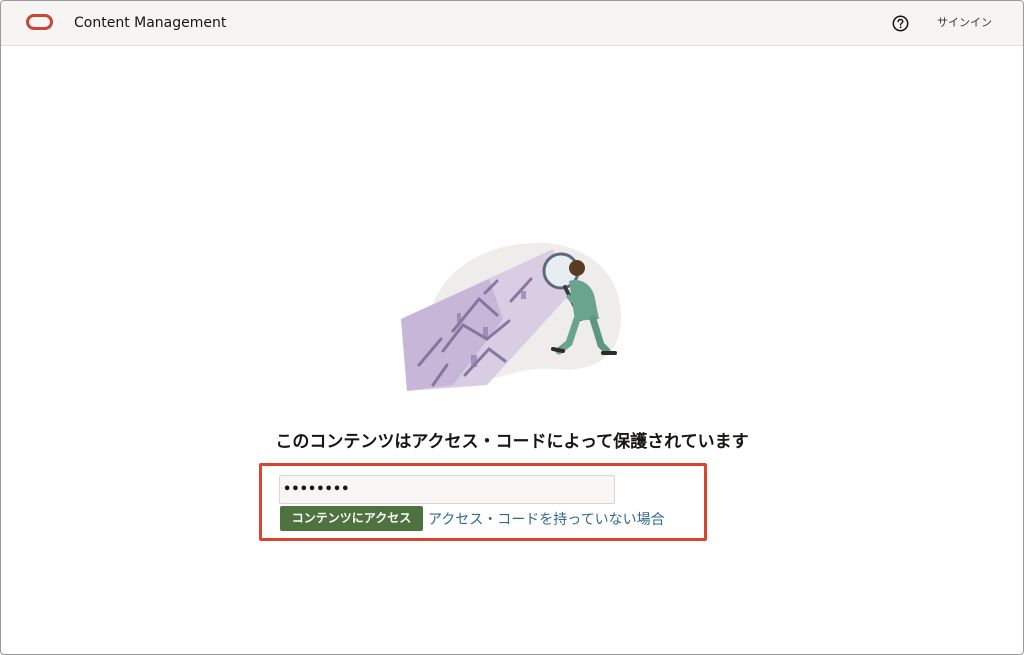 Image resolution: width=1024 pixels, height=655 pixels. What do you see at coordinates (964, 23) in the screenshot?
I see `signin-link: サインイン` at bounding box center [964, 23].